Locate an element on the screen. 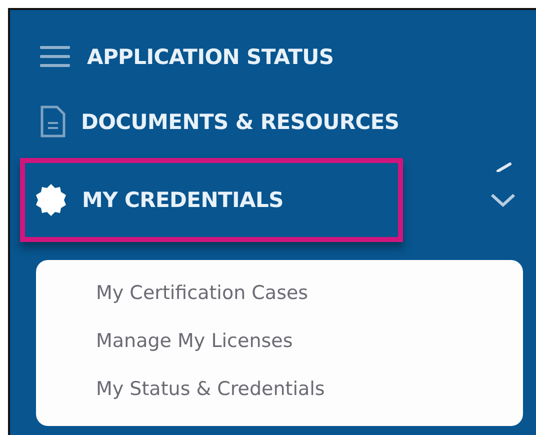 This screenshot has height=435, width=536. stroke-icon is located at coordinates (504, 167).